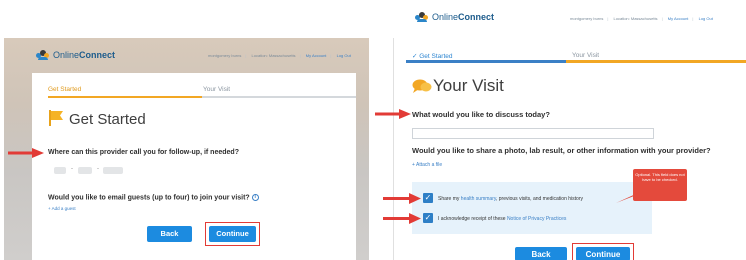 The height and width of the screenshot is (260, 746). I want to click on page-title: Your Visit, so click(468, 85).